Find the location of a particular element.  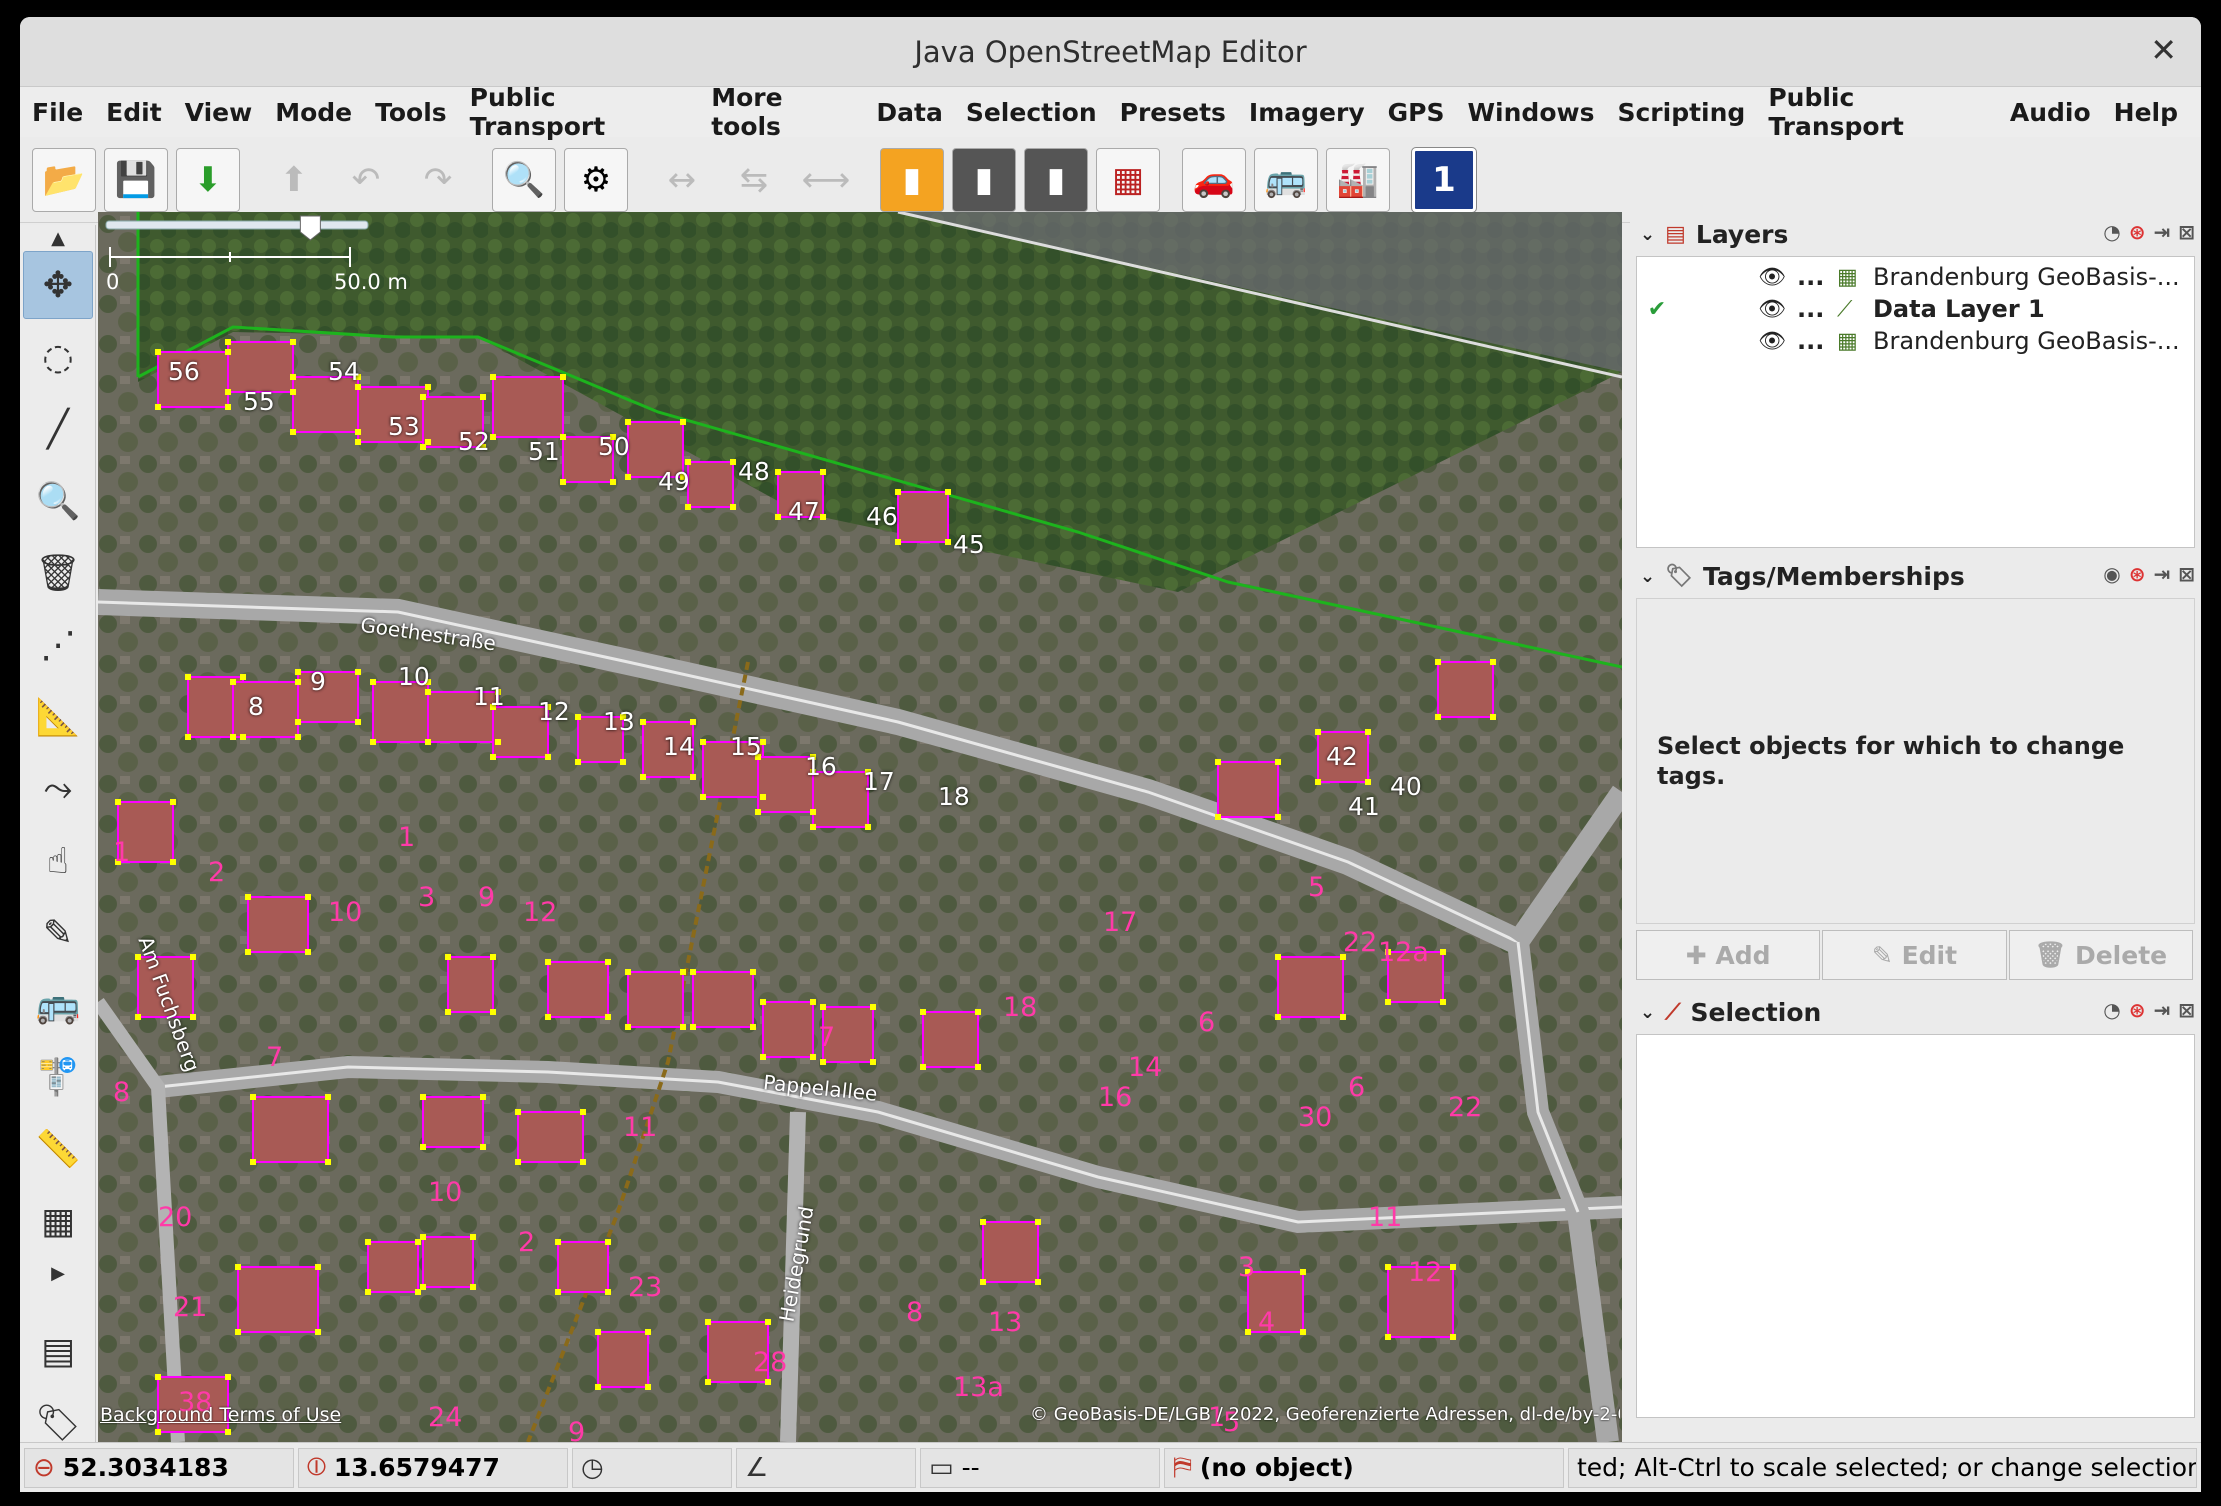

menu-tools: Tools is located at coordinates (411, 112).